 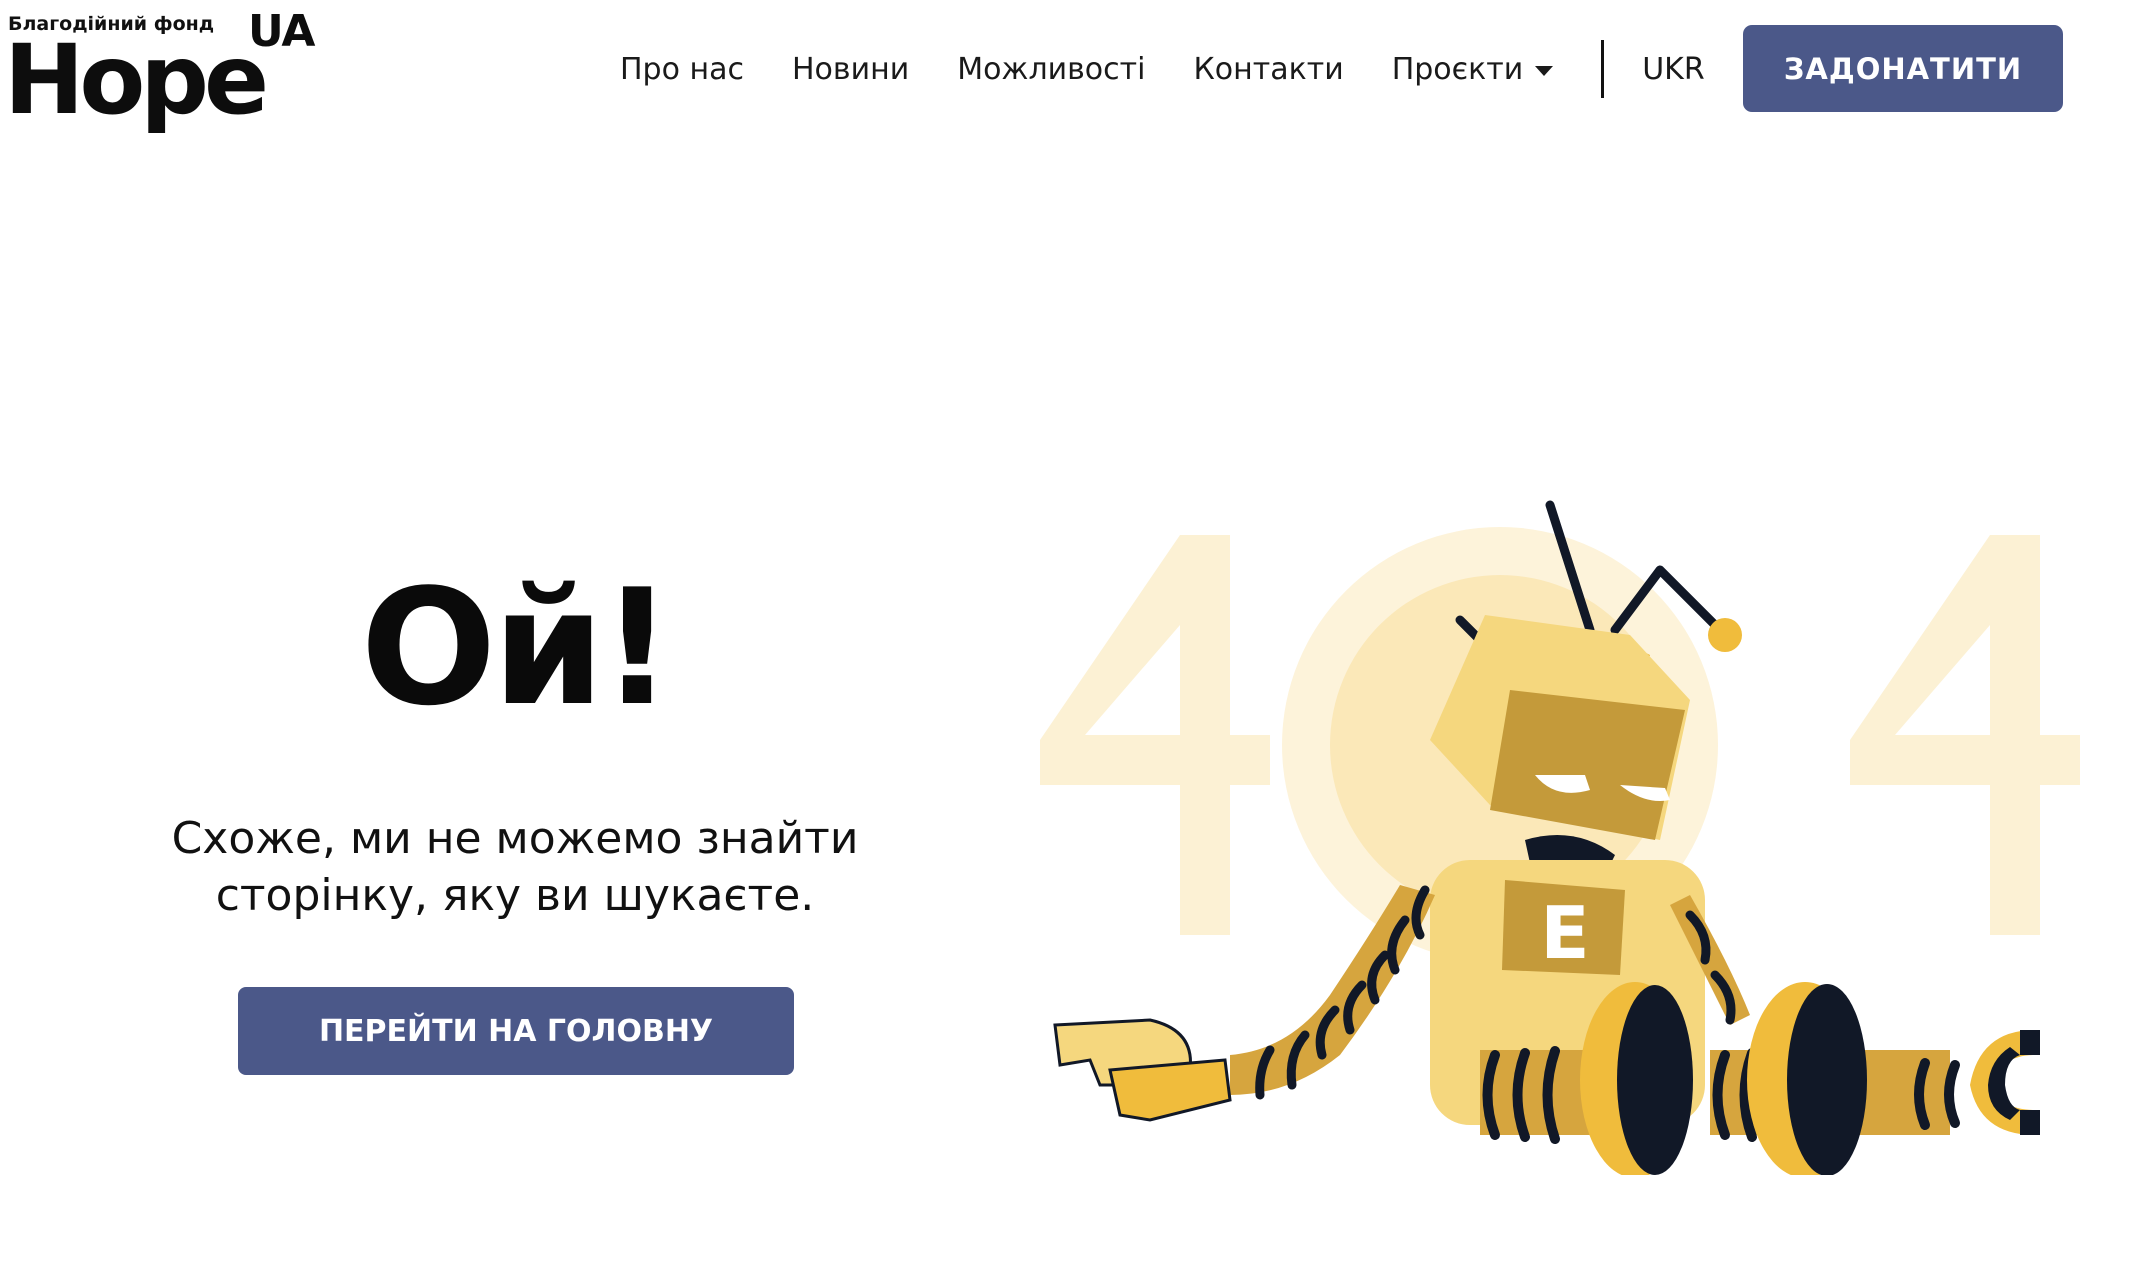 I want to click on robot-claw-left-lower, so click(x=1170, y=1090).